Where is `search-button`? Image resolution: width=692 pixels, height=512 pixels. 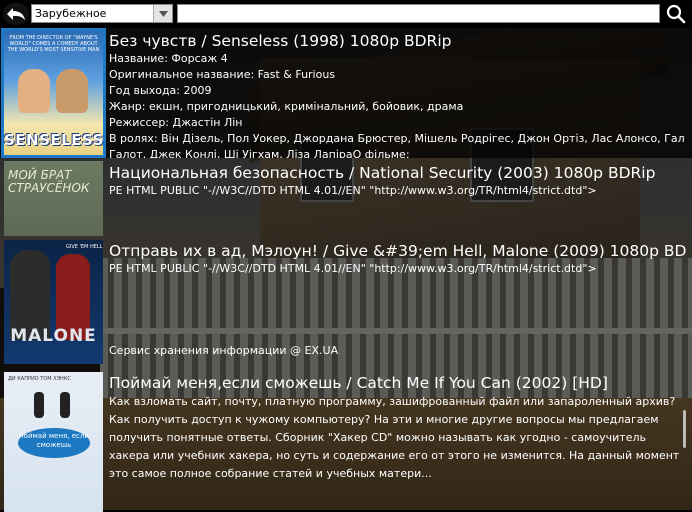 search-button is located at coordinates (676, 13).